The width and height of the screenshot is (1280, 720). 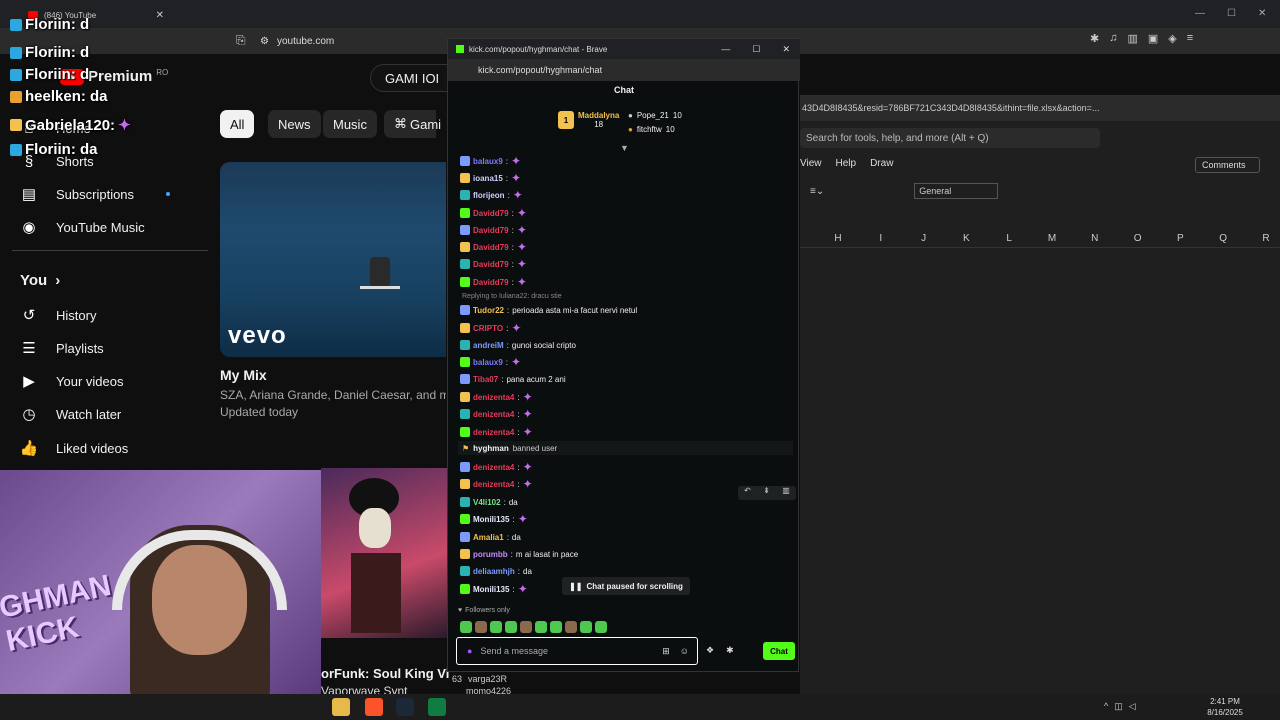 I want to click on clock: 2:41 PM 8/16/2025, so click(x=1225, y=707).